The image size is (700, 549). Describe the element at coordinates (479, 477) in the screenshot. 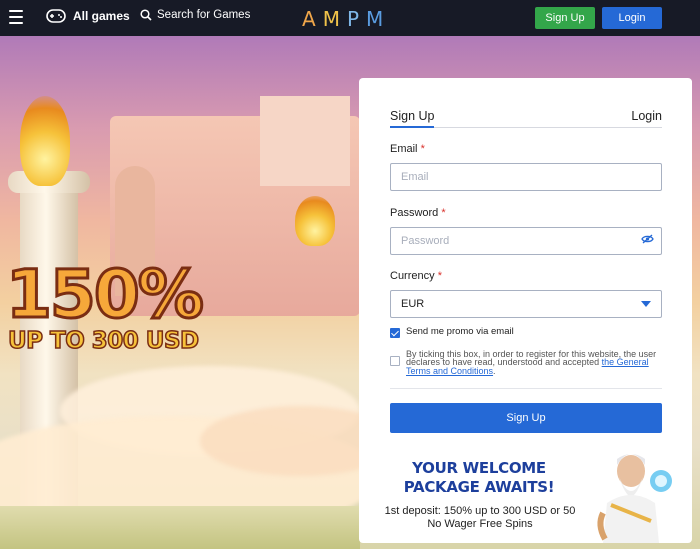

I see `welcome-package-title: YOUR WELCOME PACKAGE AWAITS!` at that location.